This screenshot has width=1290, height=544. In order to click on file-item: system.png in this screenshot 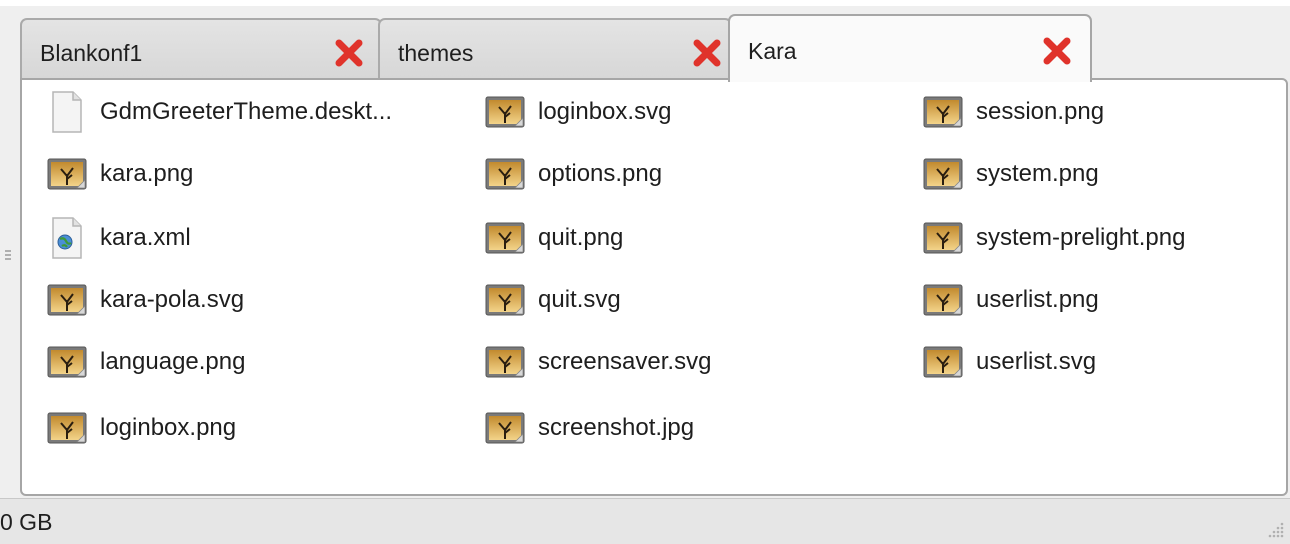, I will do `click(1009, 174)`.